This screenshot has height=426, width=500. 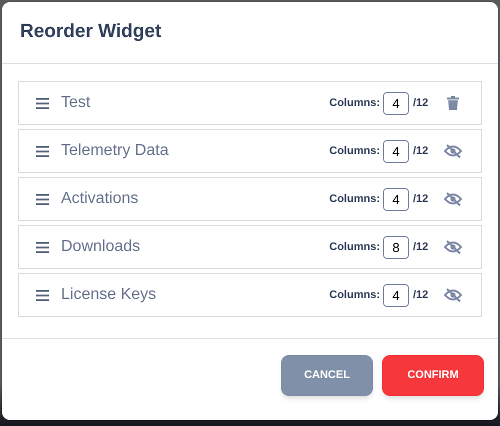 I want to click on widget-row: License Keys Columns: 4 /12, so click(x=250, y=295).